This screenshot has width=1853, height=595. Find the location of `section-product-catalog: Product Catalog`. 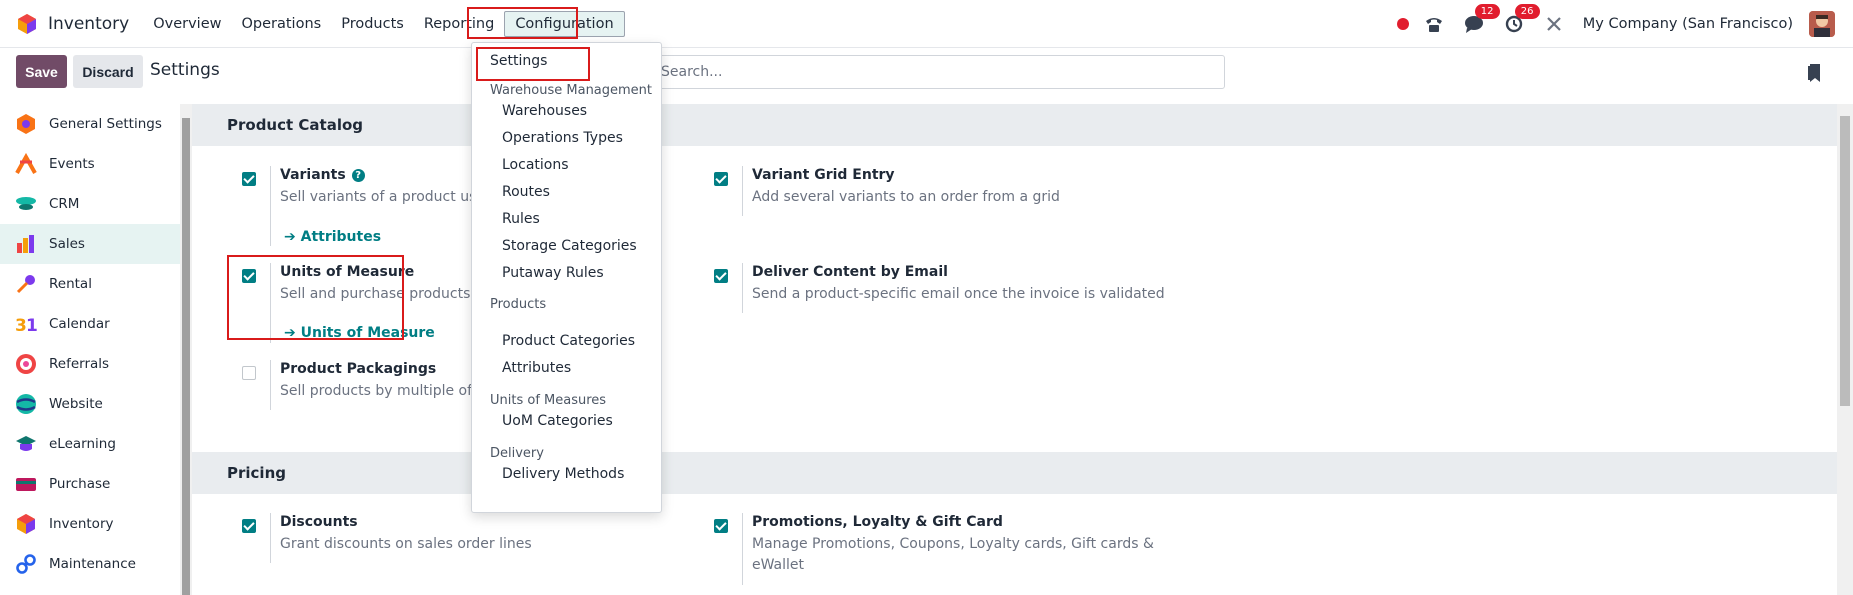

section-product-catalog: Product Catalog is located at coordinates (1014, 125).